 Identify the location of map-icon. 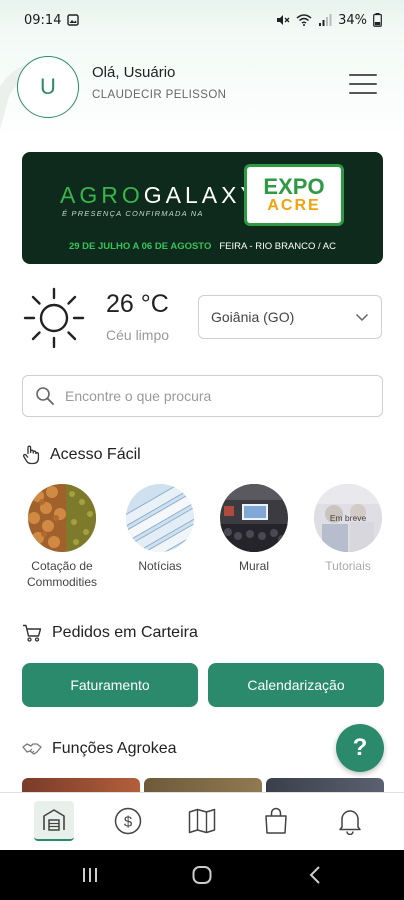
(202, 821).